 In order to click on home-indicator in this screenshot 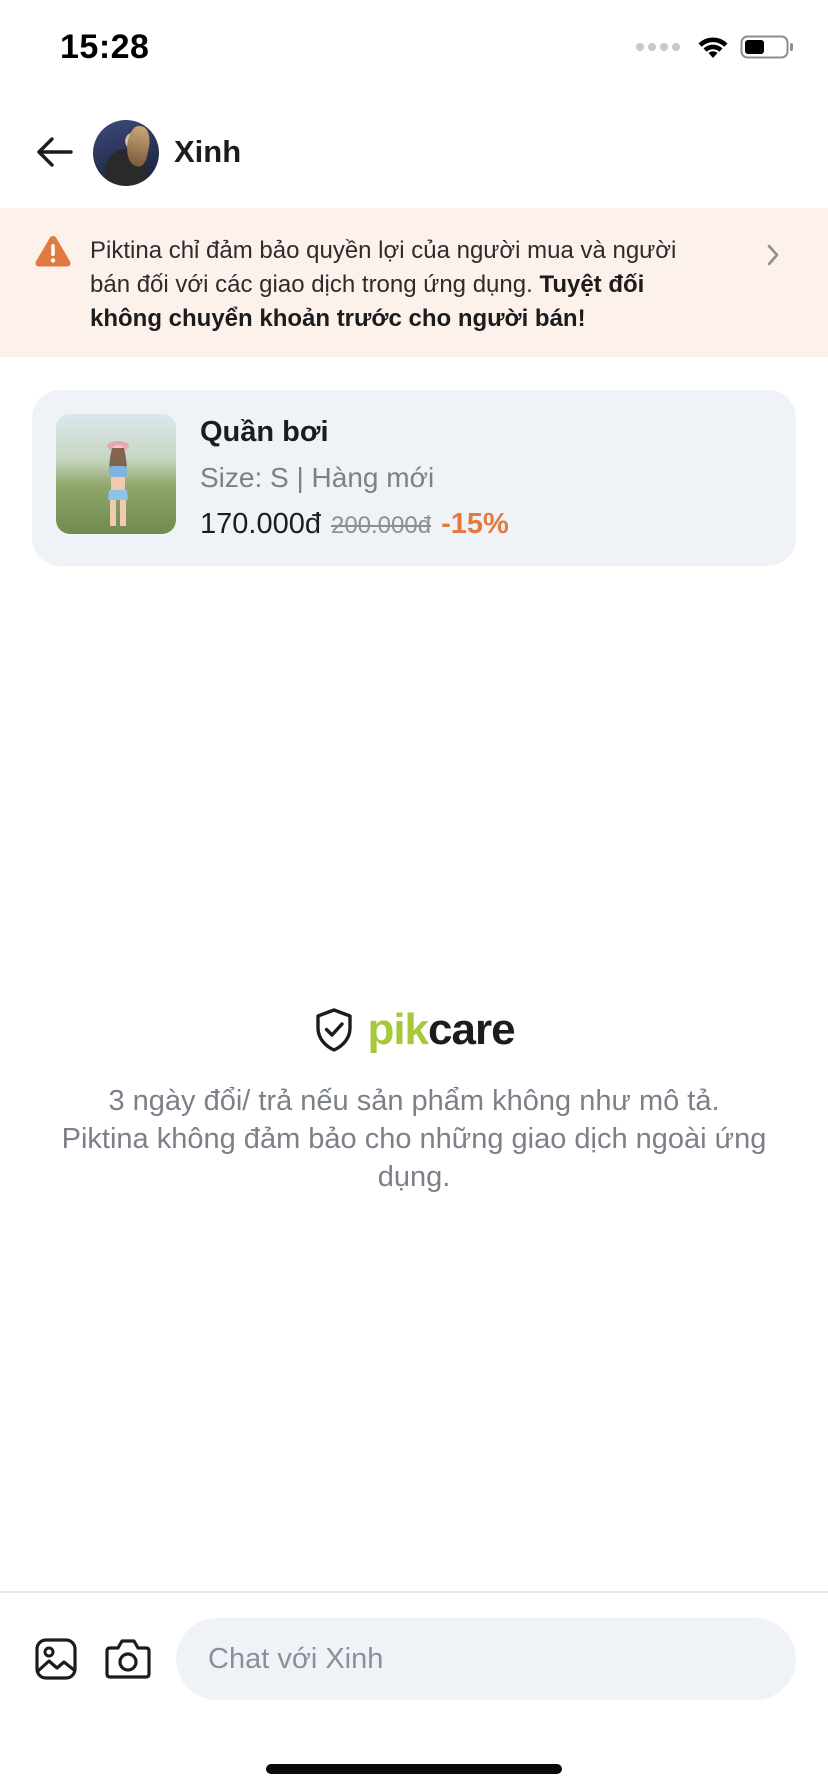, I will do `click(414, 1769)`.